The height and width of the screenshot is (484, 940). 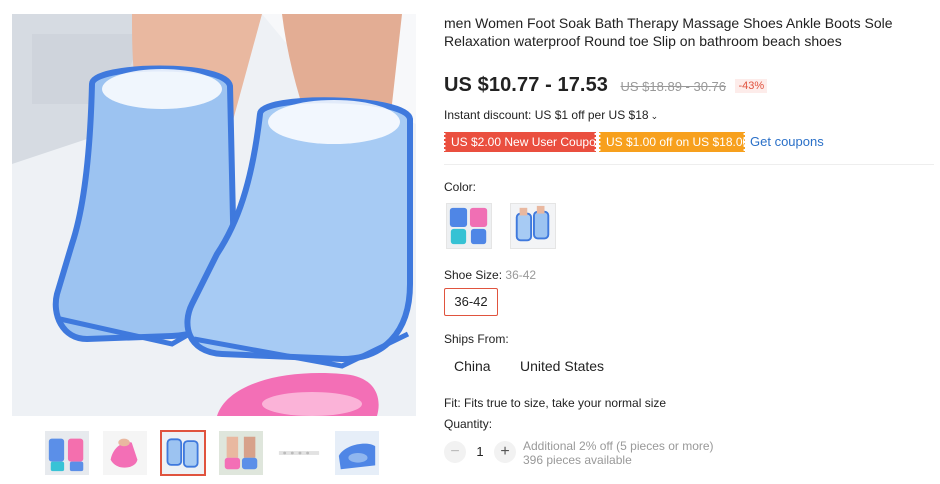 I want to click on current-price: US $10.77 - 17.53, so click(x=526, y=85).